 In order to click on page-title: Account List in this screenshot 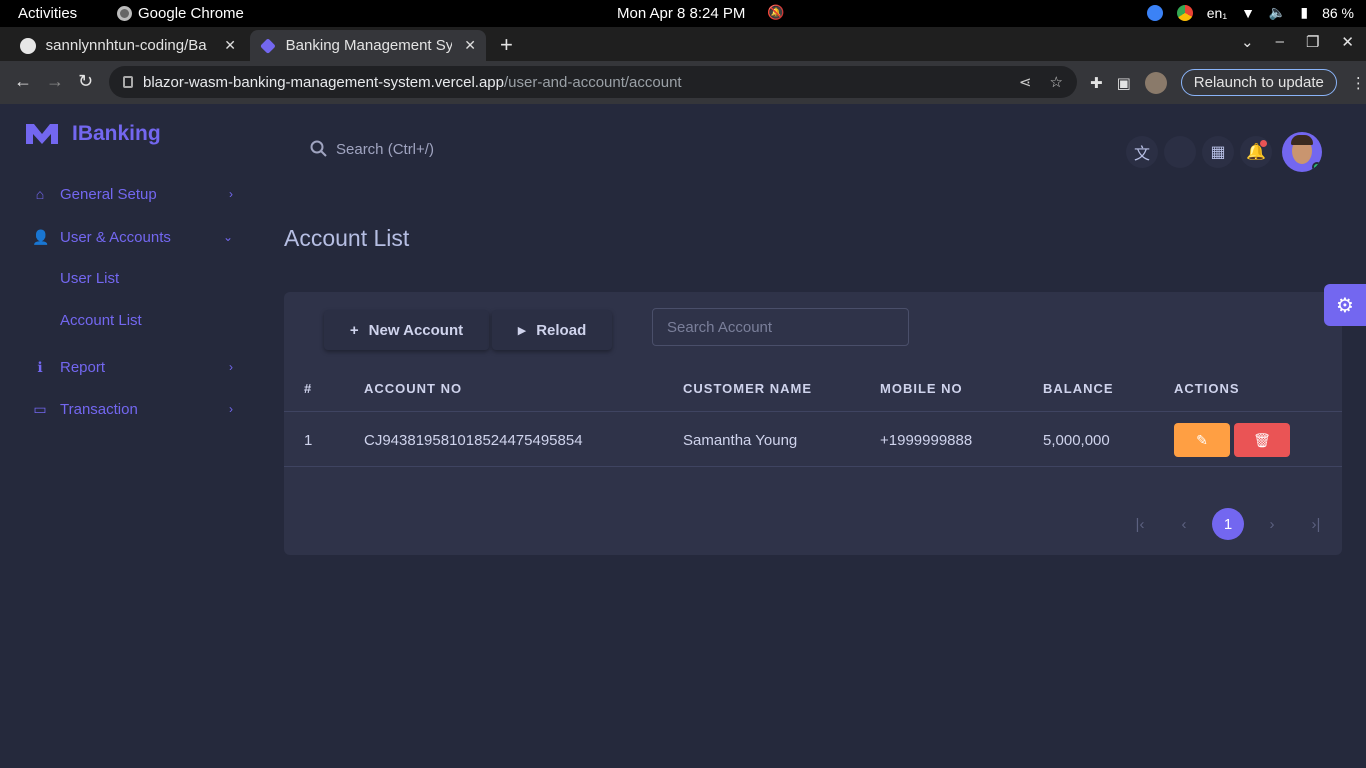, I will do `click(347, 238)`.